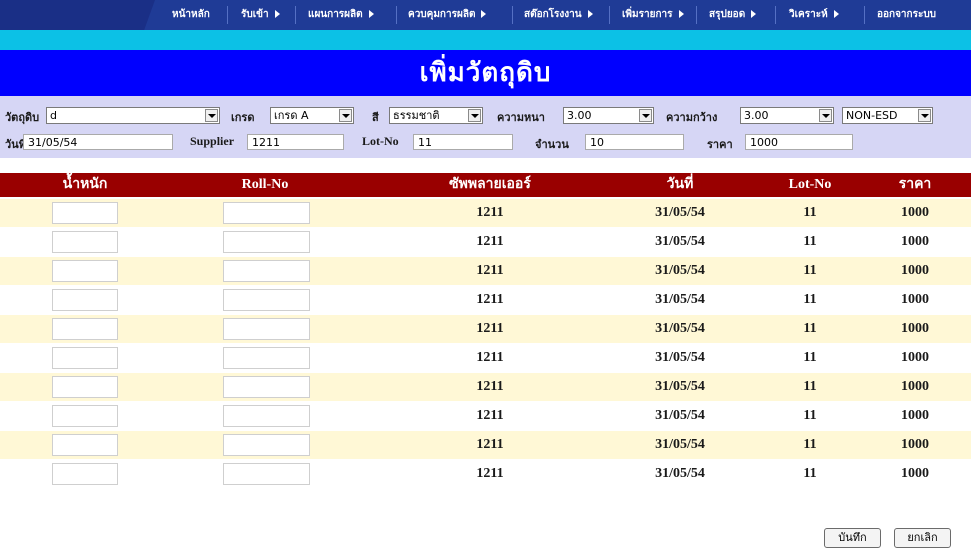 This screenshot has height=552, width=971. Describe the element at coordinates (295, 142) in the screenshot. I see `supplier-field: 1211` at that location.